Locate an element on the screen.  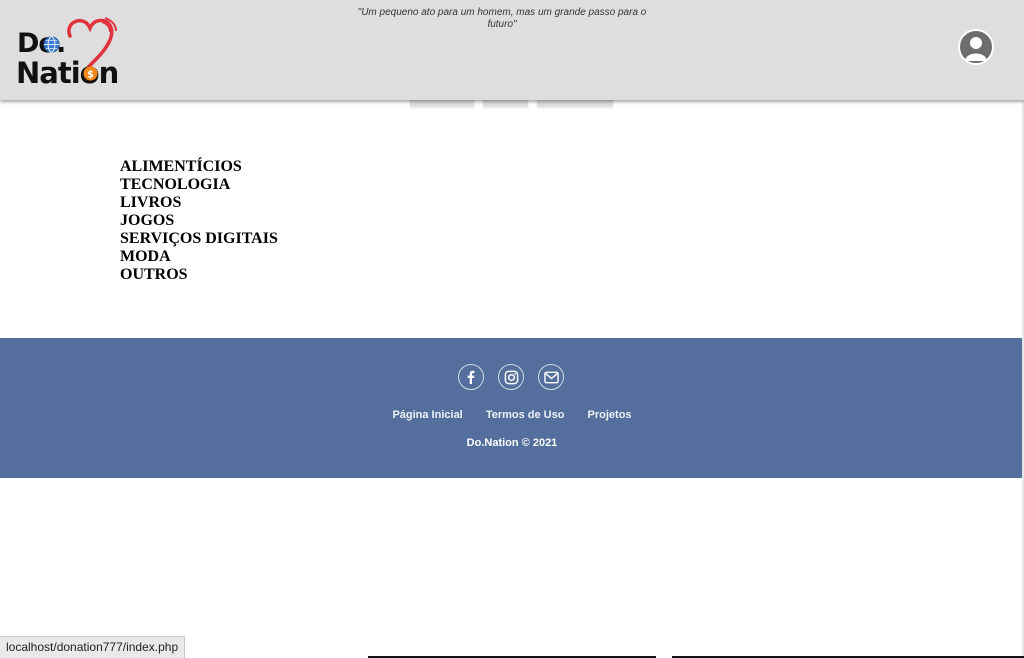
category-item: OUTROS is located at coordinates (199, 275).